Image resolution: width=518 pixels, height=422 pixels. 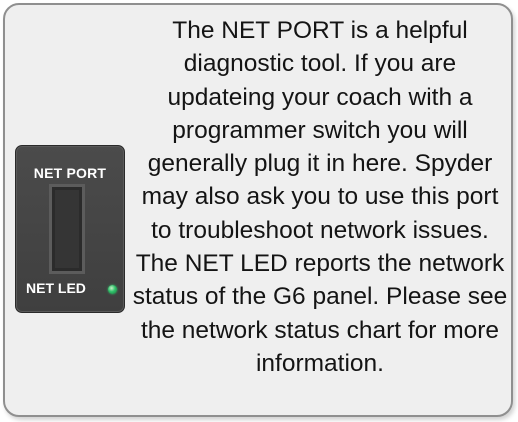 I want to click on net-port-panel: NET PORT NET LED, so click(x=70, y=229).